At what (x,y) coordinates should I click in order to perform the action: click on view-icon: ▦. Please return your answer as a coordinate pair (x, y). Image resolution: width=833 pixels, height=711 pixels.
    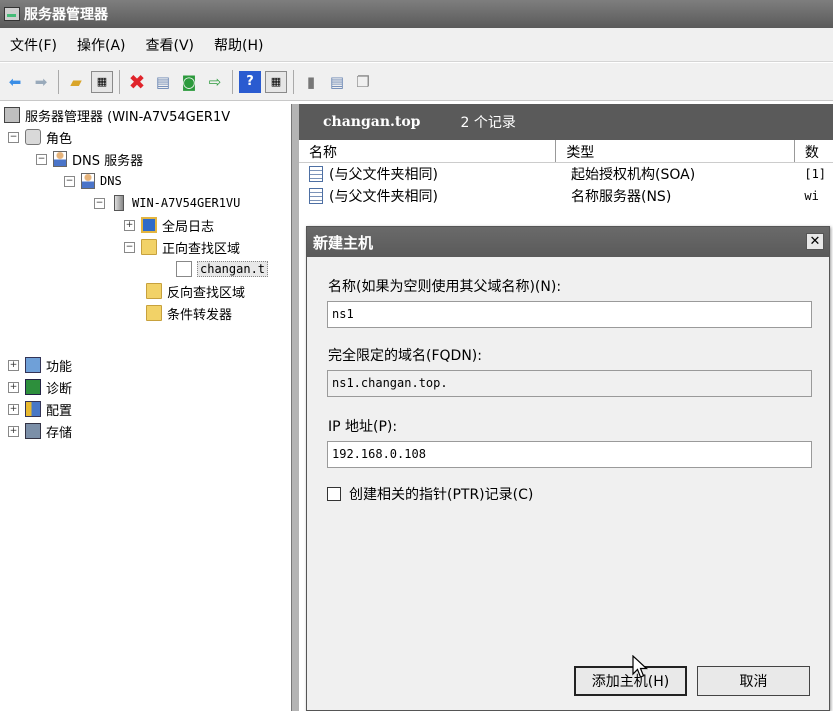
    Looking at the image, I should click on (276, 81).